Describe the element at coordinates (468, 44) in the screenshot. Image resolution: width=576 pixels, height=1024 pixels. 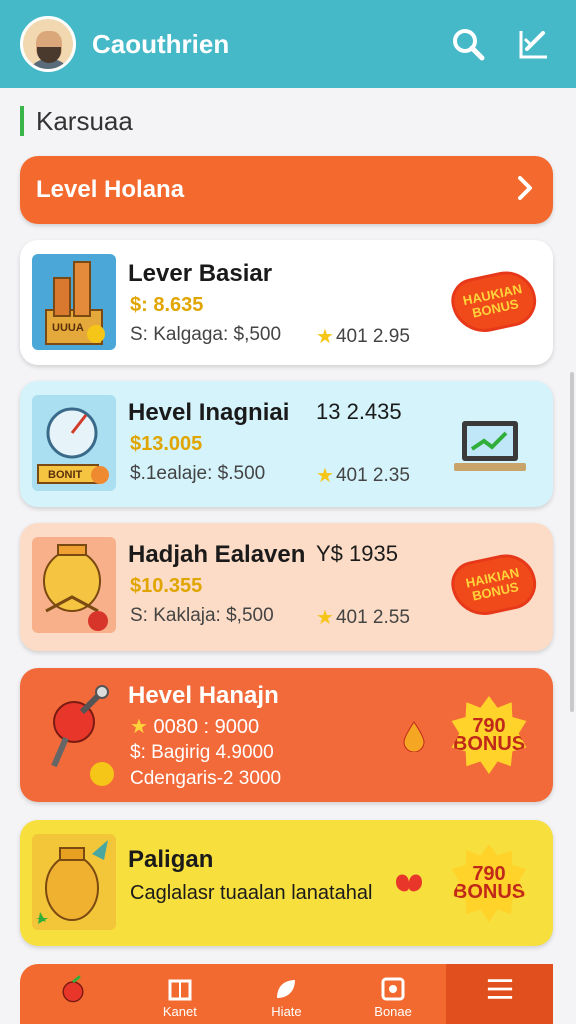
I see `search-icon` at that location.